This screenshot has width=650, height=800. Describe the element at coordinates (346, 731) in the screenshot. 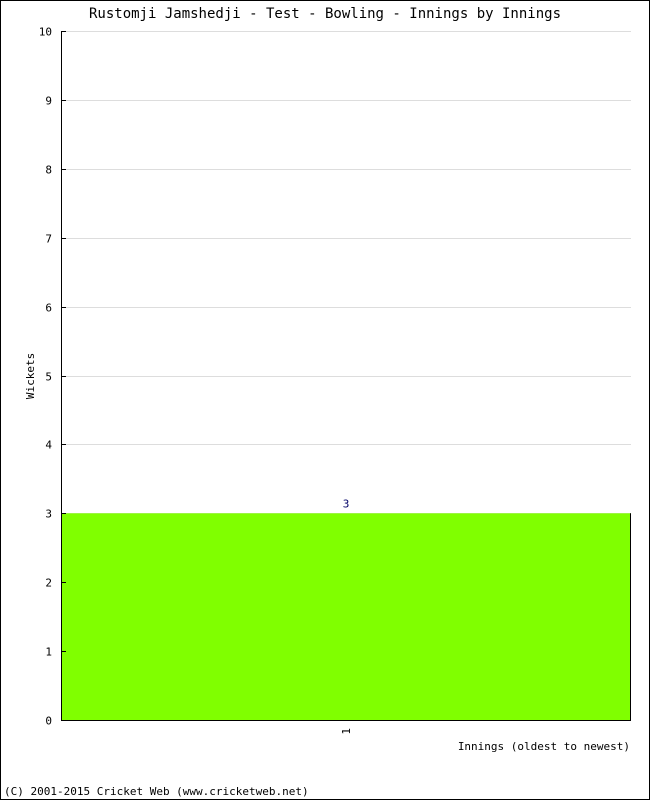

I see `x-tick-label: 1` at that location.